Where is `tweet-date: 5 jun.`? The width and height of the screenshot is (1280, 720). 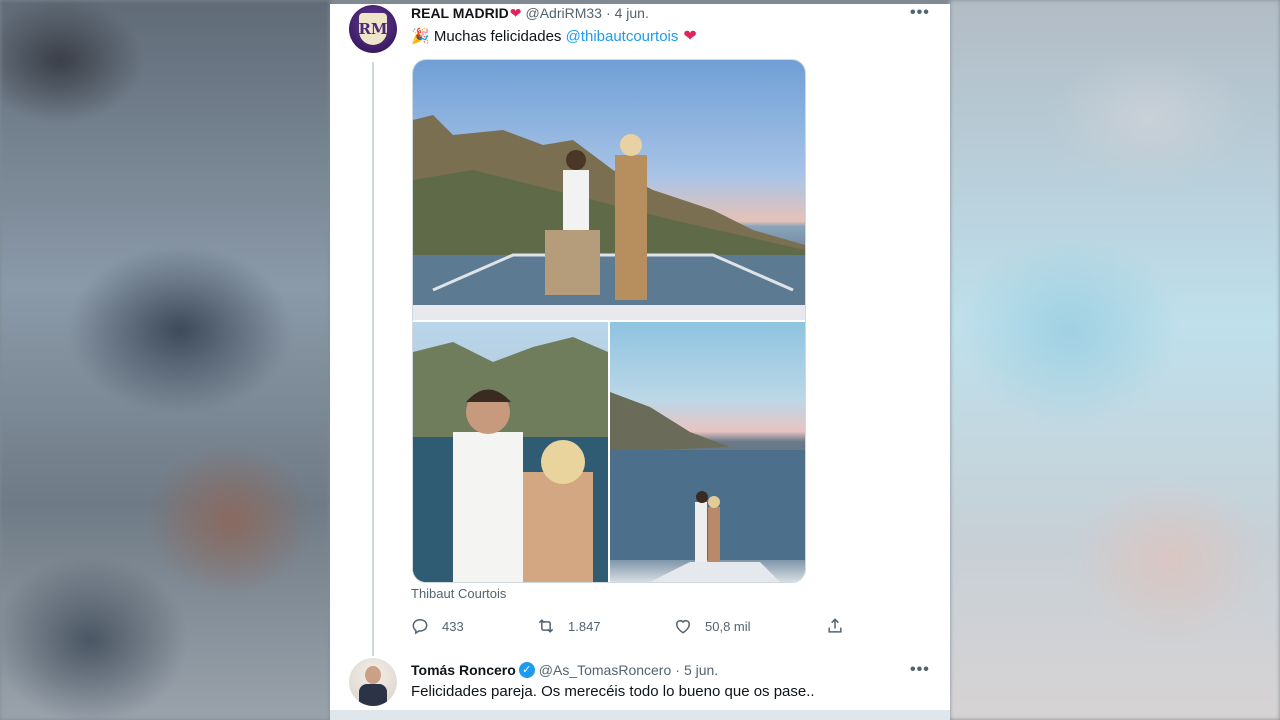 tweet-date: 5 jun. is located at coordinates (701, 670).